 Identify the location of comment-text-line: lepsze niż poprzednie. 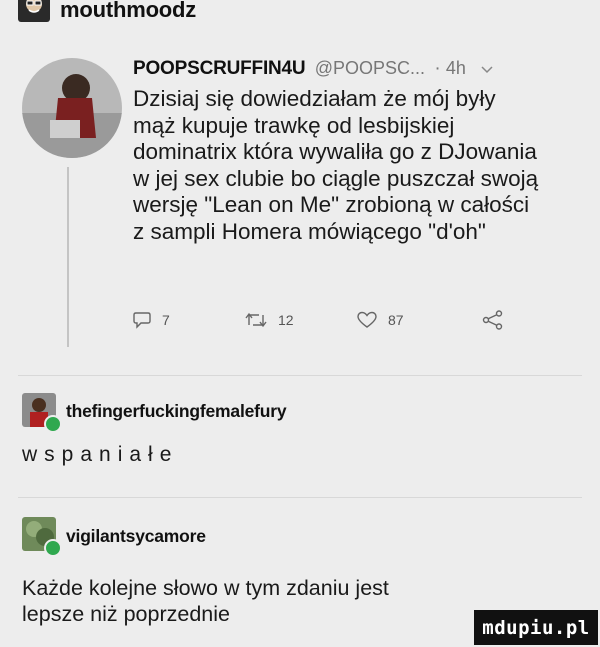
(126, 614).